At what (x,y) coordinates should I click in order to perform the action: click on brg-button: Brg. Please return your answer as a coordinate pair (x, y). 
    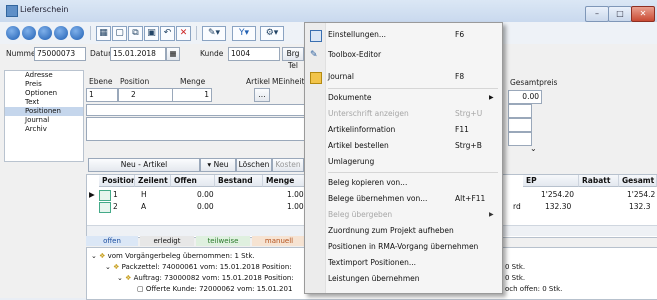
    Looking at the image, I should click on (293, 54).